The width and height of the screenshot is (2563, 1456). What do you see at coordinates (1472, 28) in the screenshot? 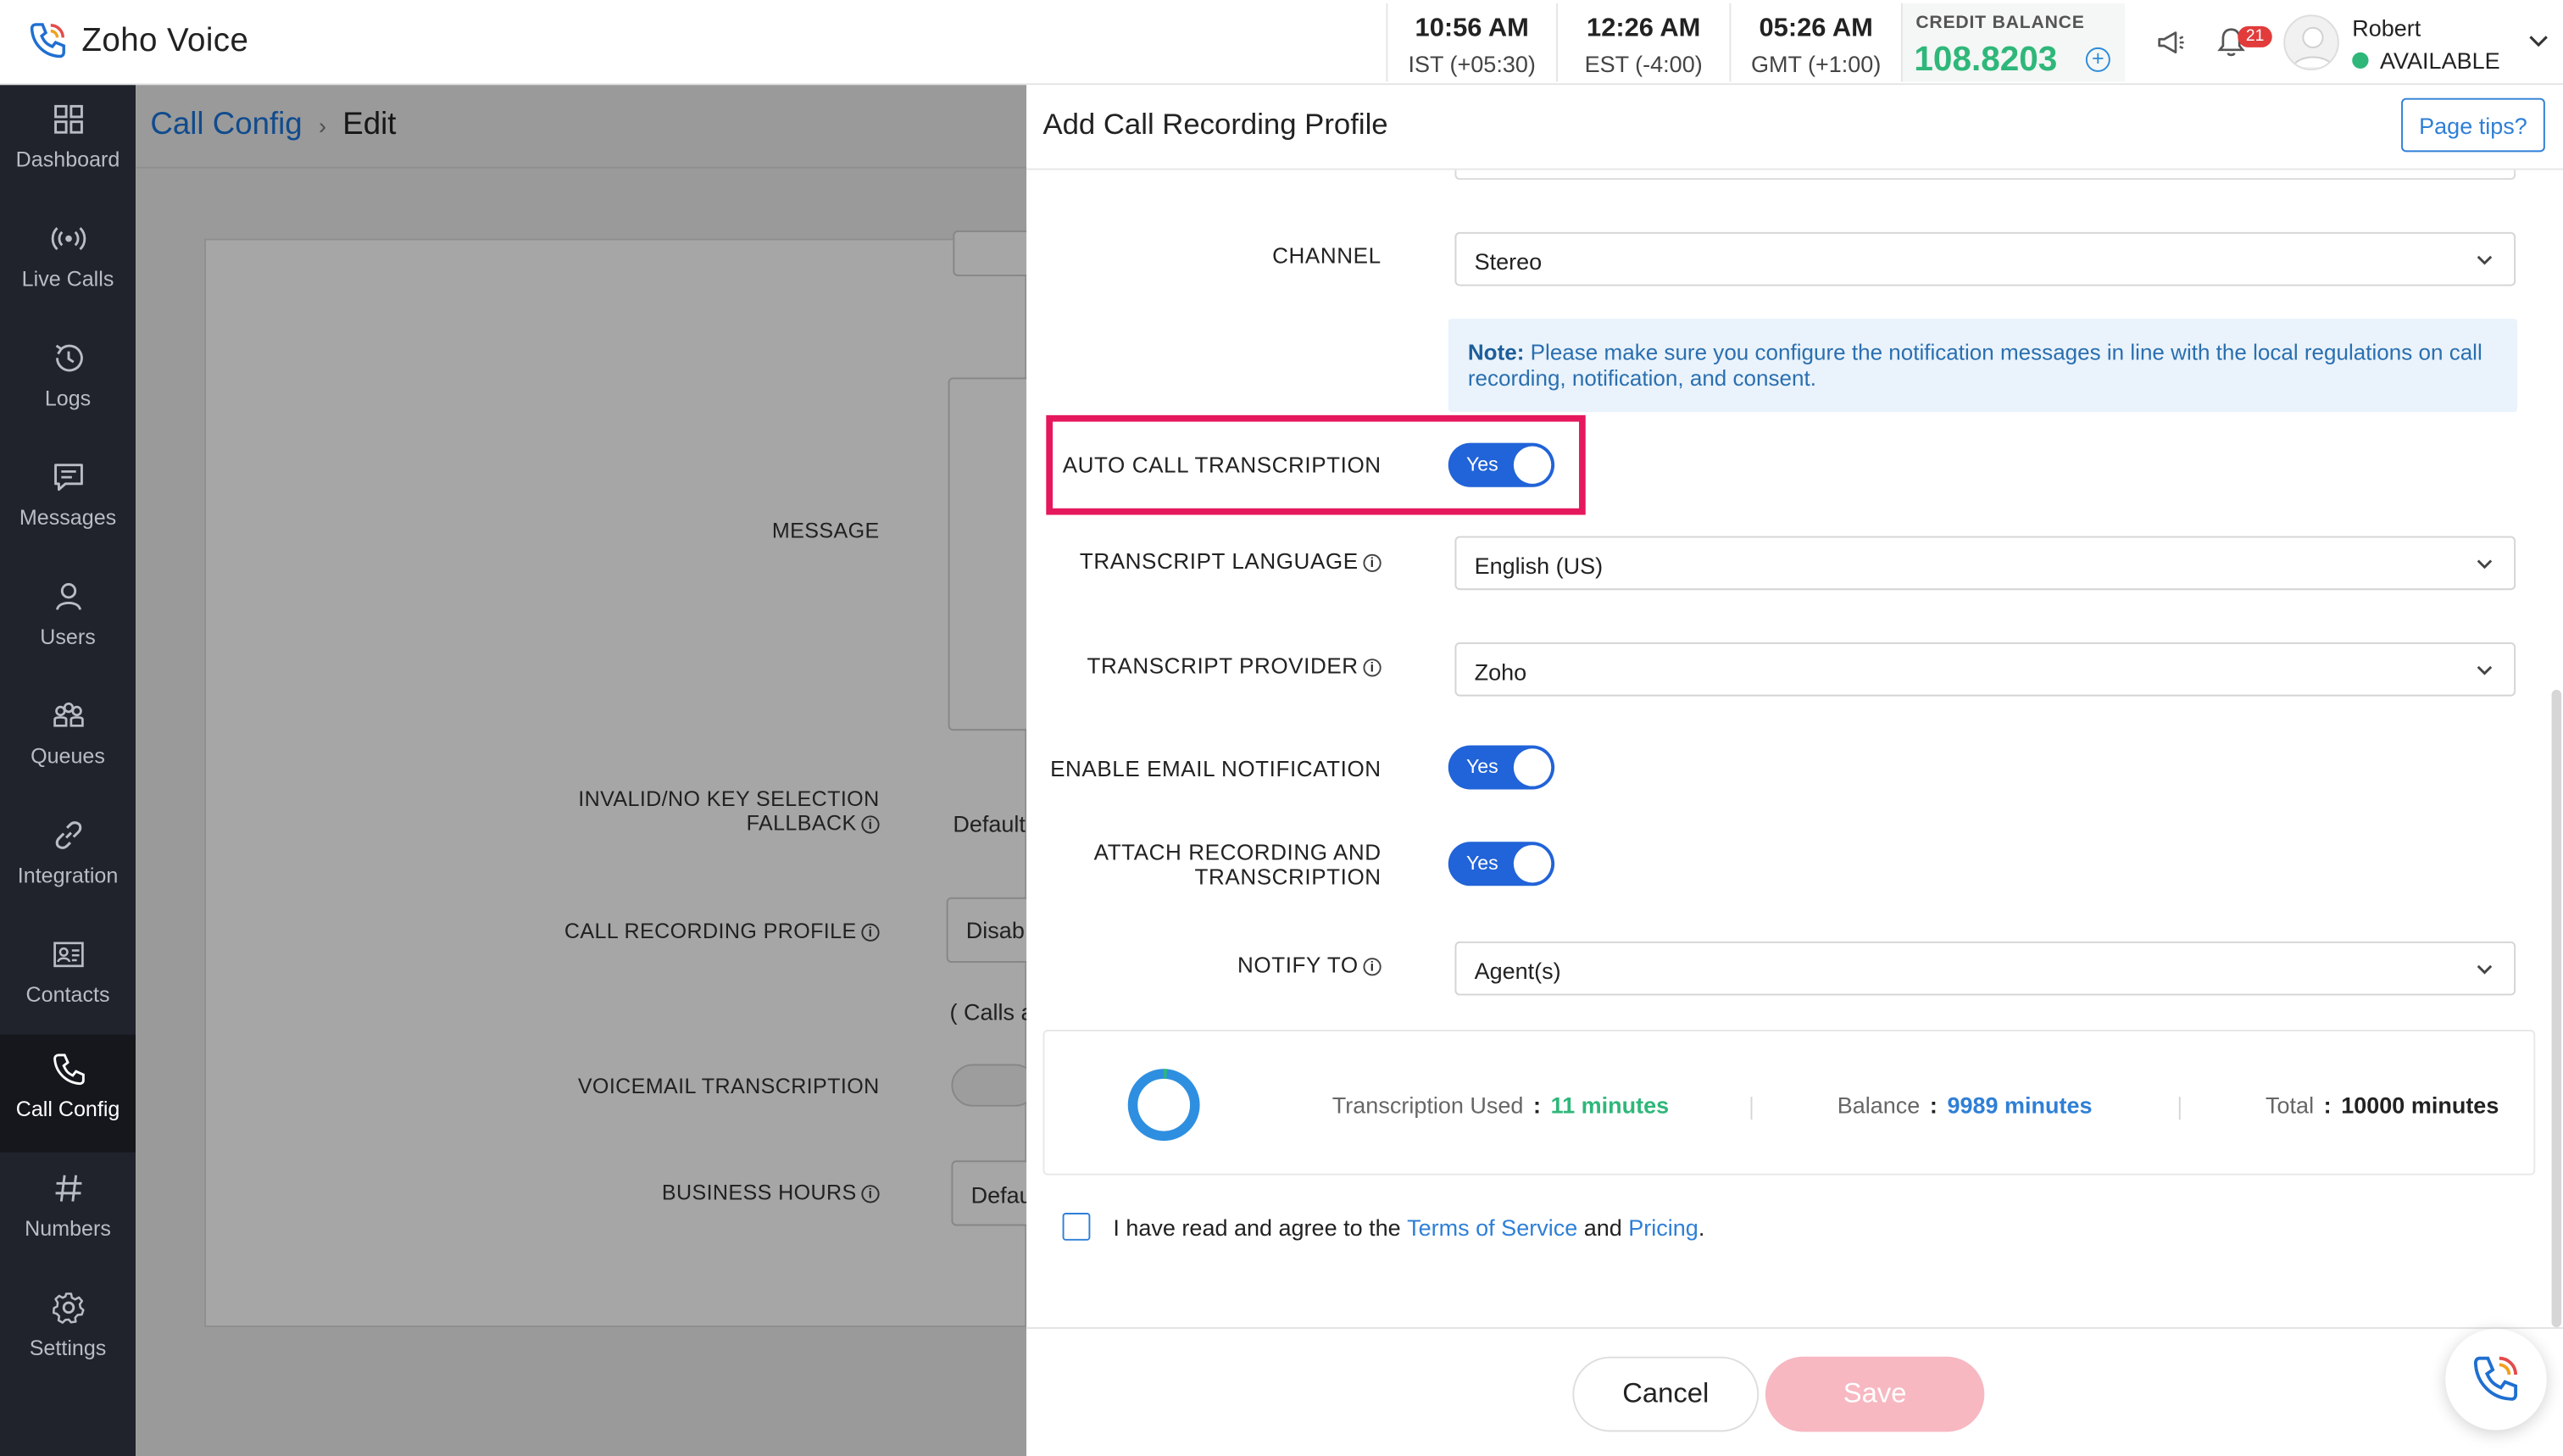
I see `clock-time: 10:56 AM` at bounding box center [1472, 28].